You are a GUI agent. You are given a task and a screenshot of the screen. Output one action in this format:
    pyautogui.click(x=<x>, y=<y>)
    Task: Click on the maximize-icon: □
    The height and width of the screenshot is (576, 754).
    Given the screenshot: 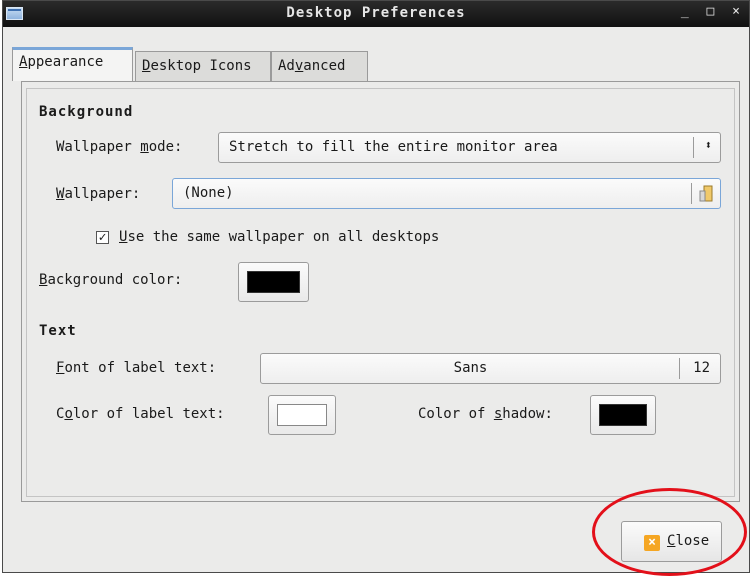 What is the action you would take?
    pyautogui.click(x=713, y=11)
    